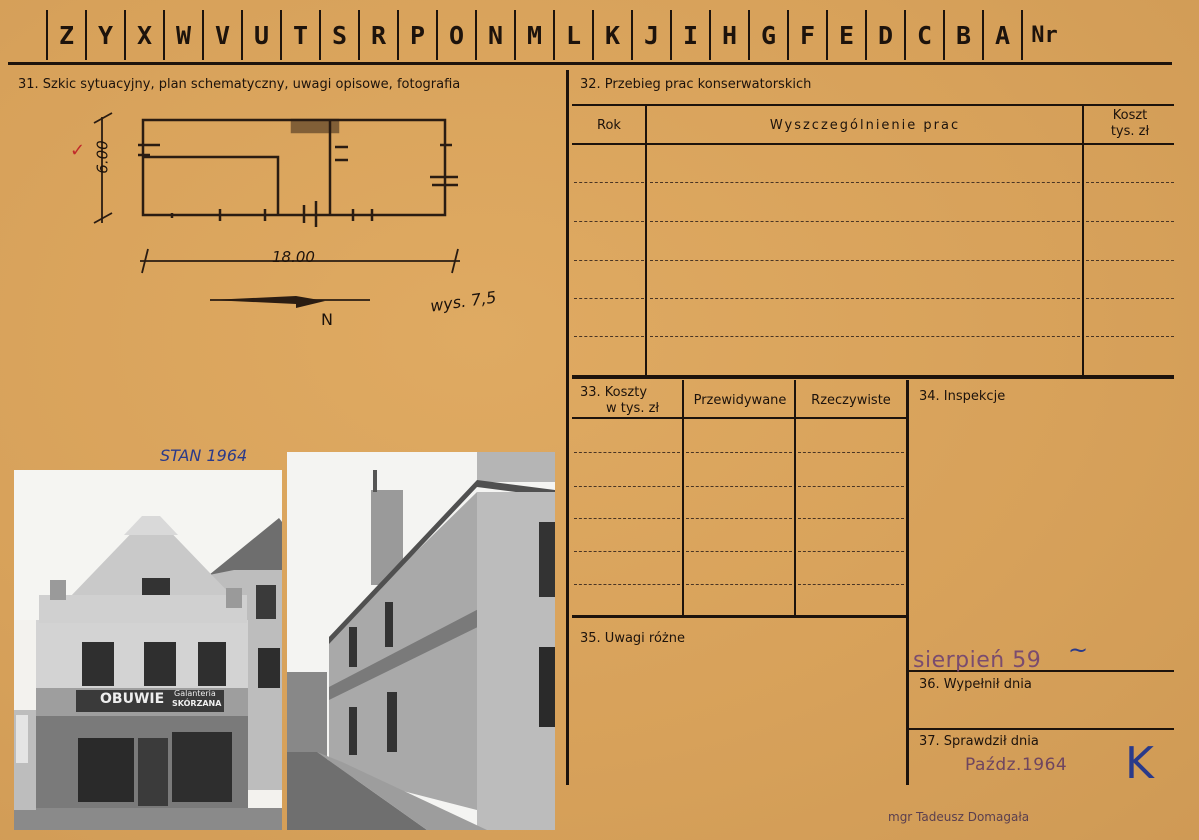 This screenshot has width=1199, height=840. I want to click on s37-top-rule, so click(1041, 729).